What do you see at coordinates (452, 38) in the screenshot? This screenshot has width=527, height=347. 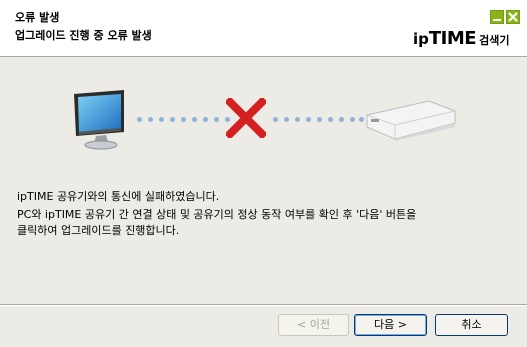 I see `brand-time: TIME` at bounding box center [452, 38].